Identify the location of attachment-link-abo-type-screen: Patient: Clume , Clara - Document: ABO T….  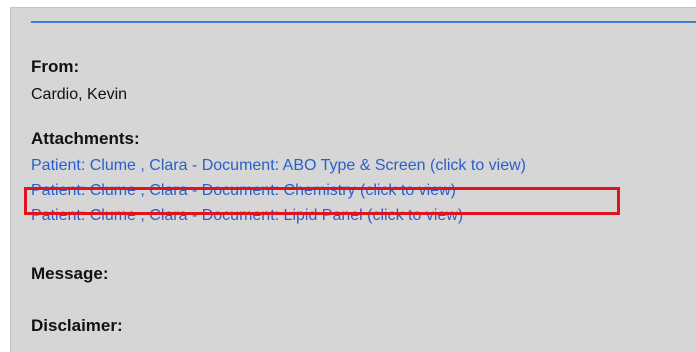
(363, 165).